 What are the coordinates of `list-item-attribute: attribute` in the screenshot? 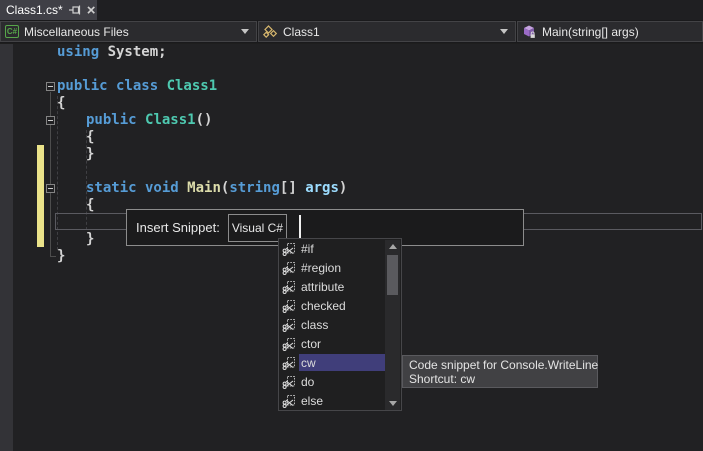 It's located at (332, 286).